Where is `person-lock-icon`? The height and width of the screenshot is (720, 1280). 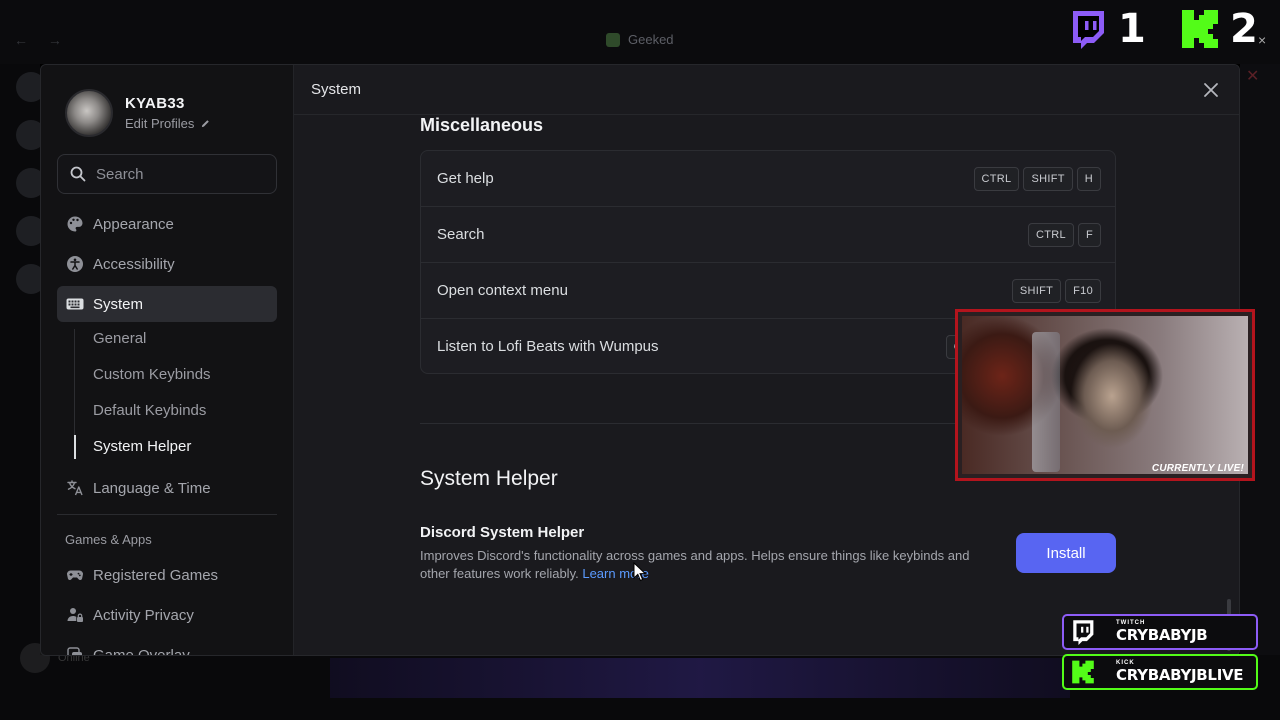
person-lock-icon is located at coordinates (75, 615).